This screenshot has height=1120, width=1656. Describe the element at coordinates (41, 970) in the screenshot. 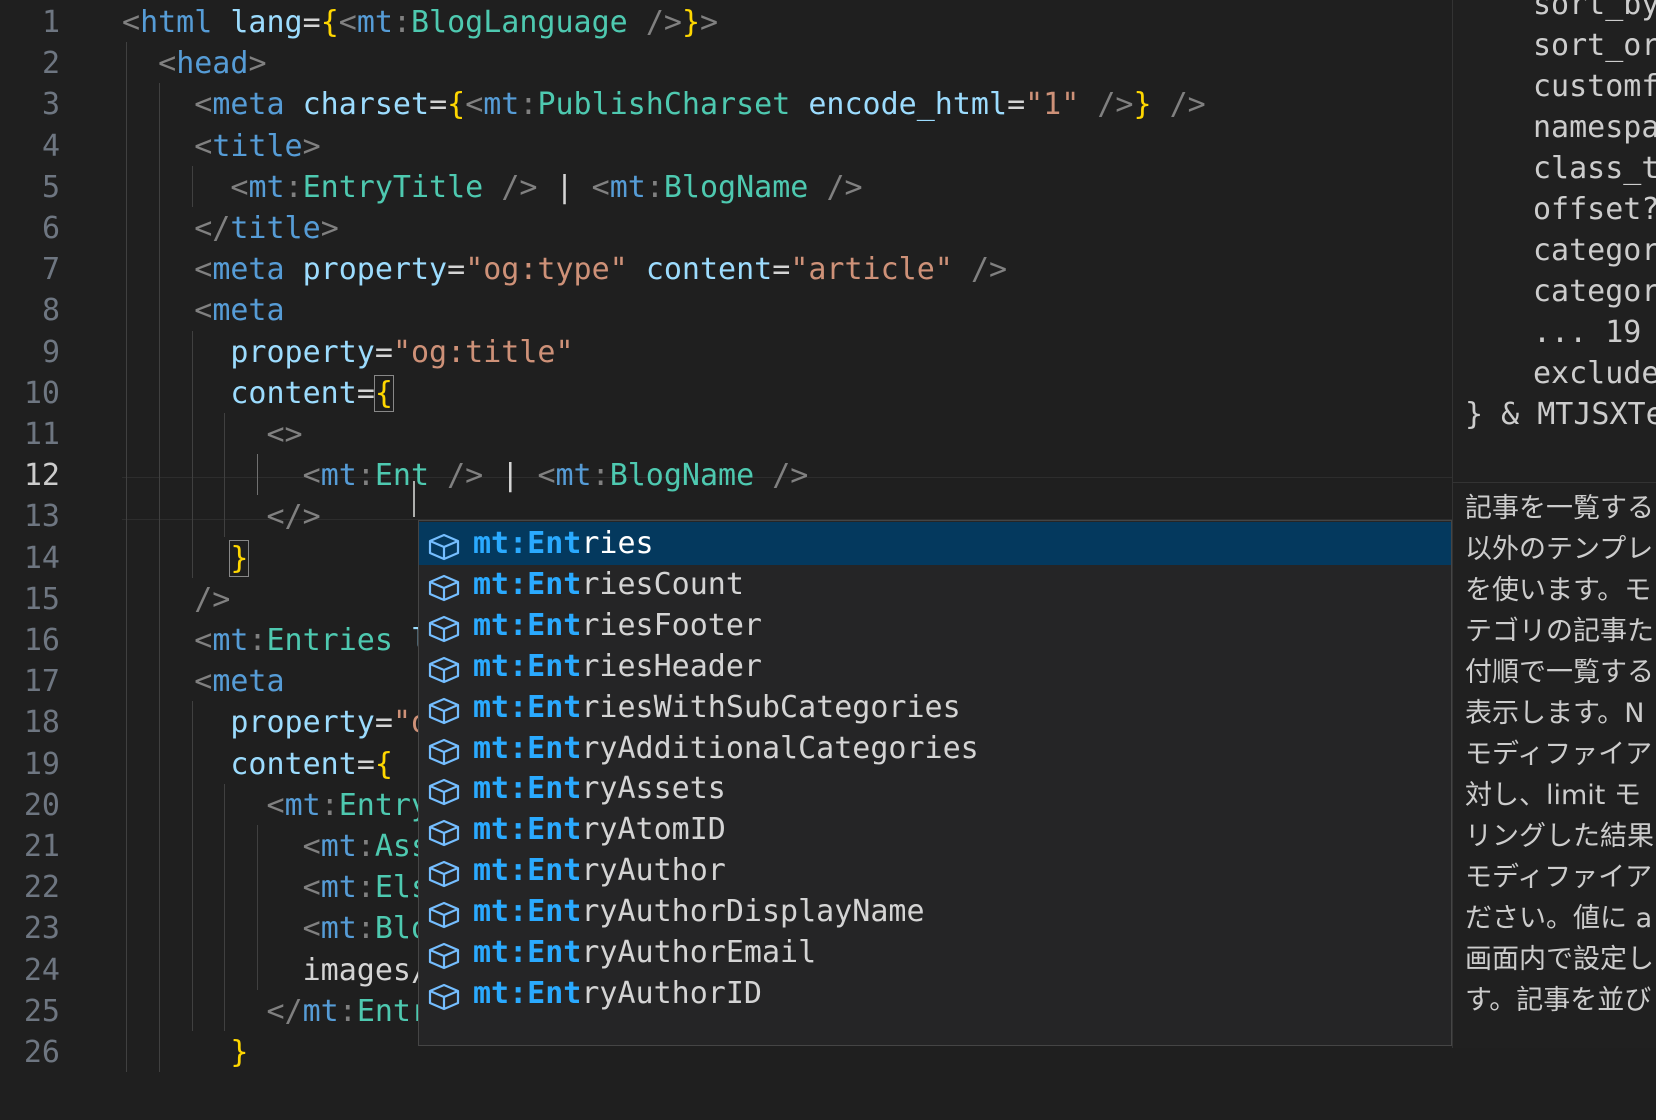

I see `line-number: 24` at that location.